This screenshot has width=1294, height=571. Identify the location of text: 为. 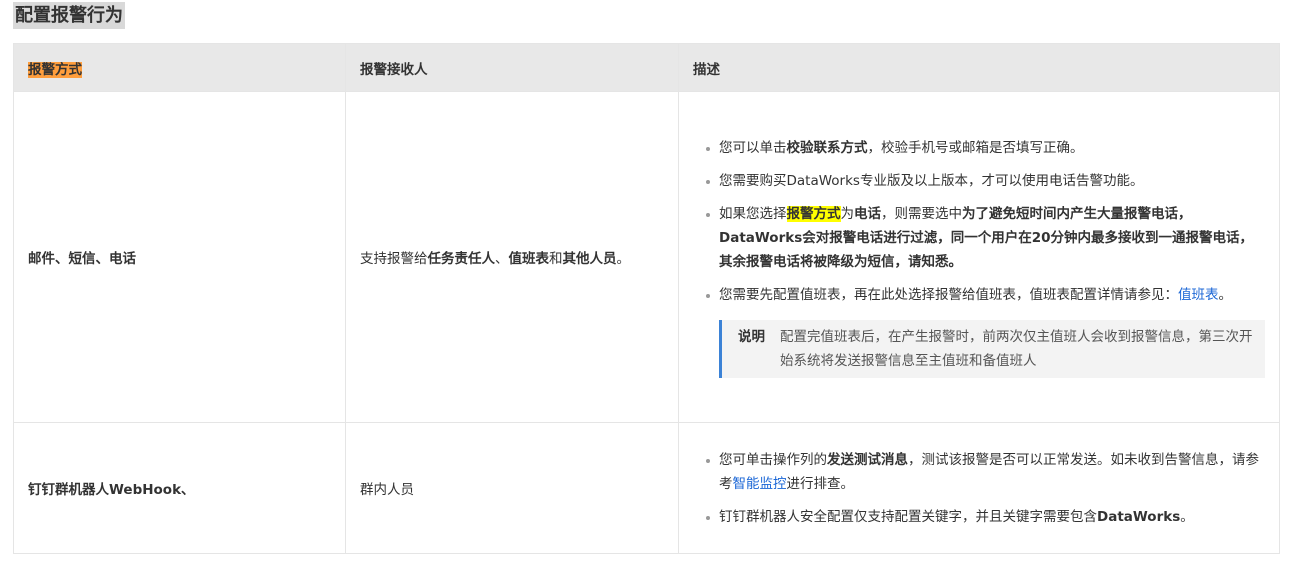
(847, 214).